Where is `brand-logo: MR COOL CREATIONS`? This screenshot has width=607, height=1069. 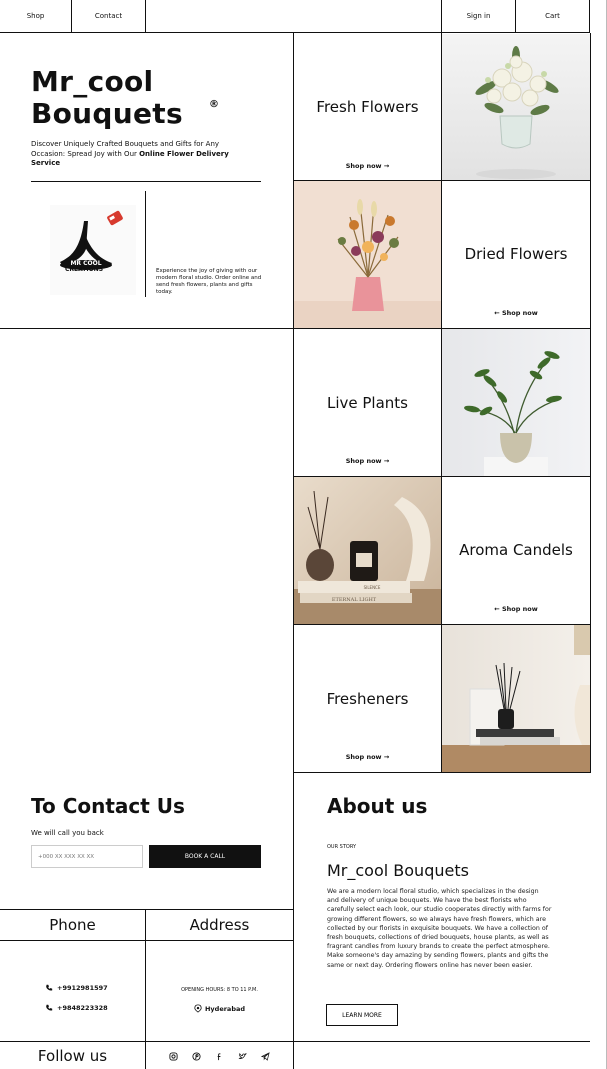 brand-logo: MR COOL CREATIONS is located at coordinates (93, 250).